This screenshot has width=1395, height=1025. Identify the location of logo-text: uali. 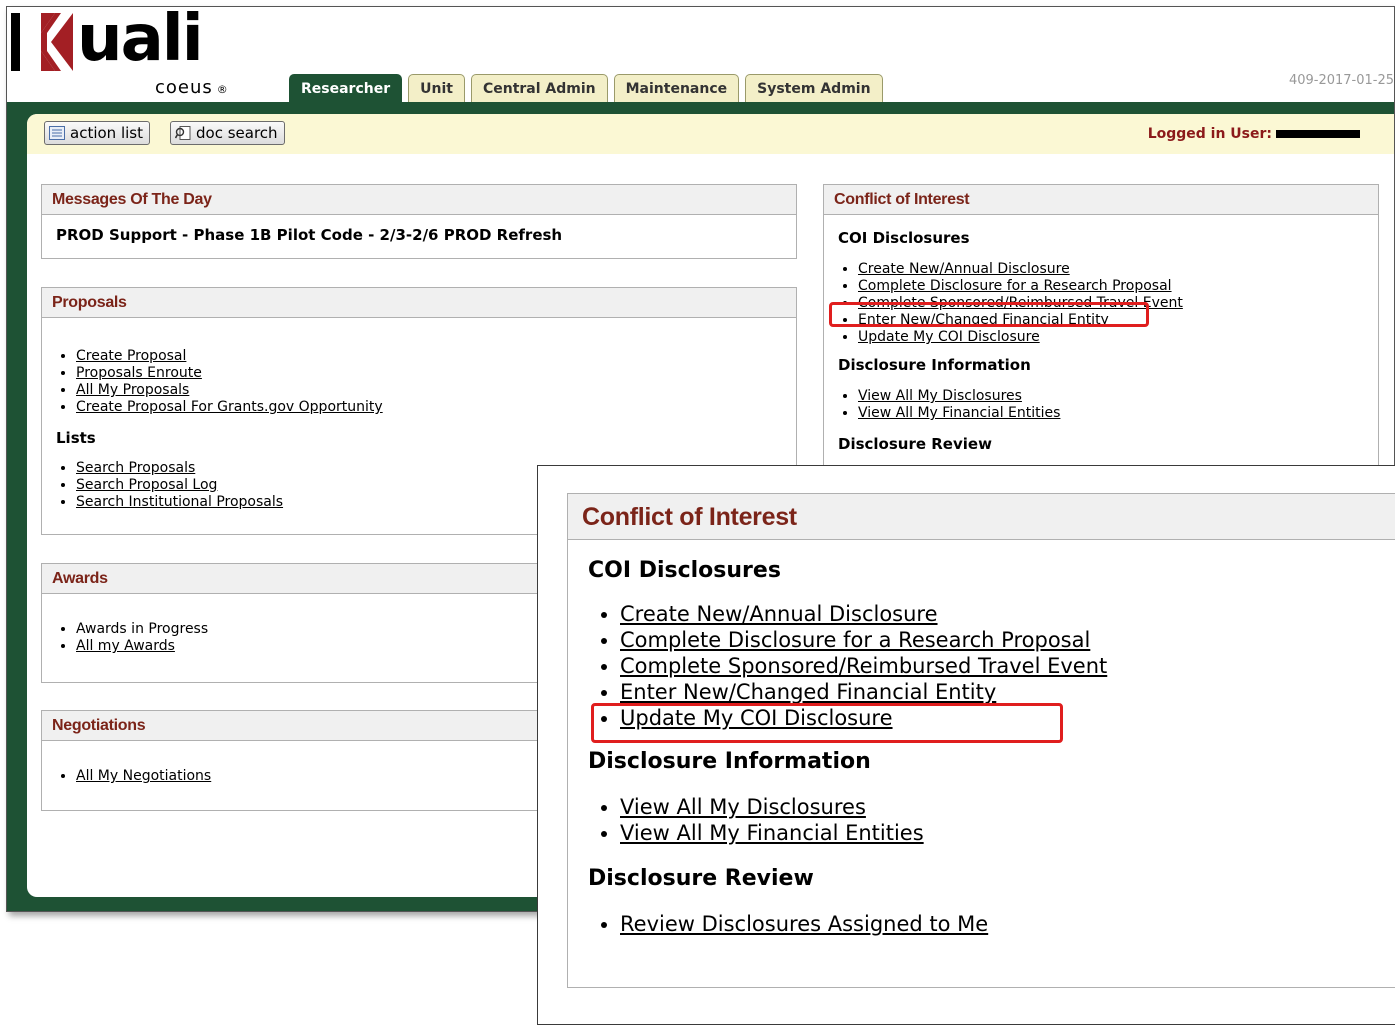
(140, 39).